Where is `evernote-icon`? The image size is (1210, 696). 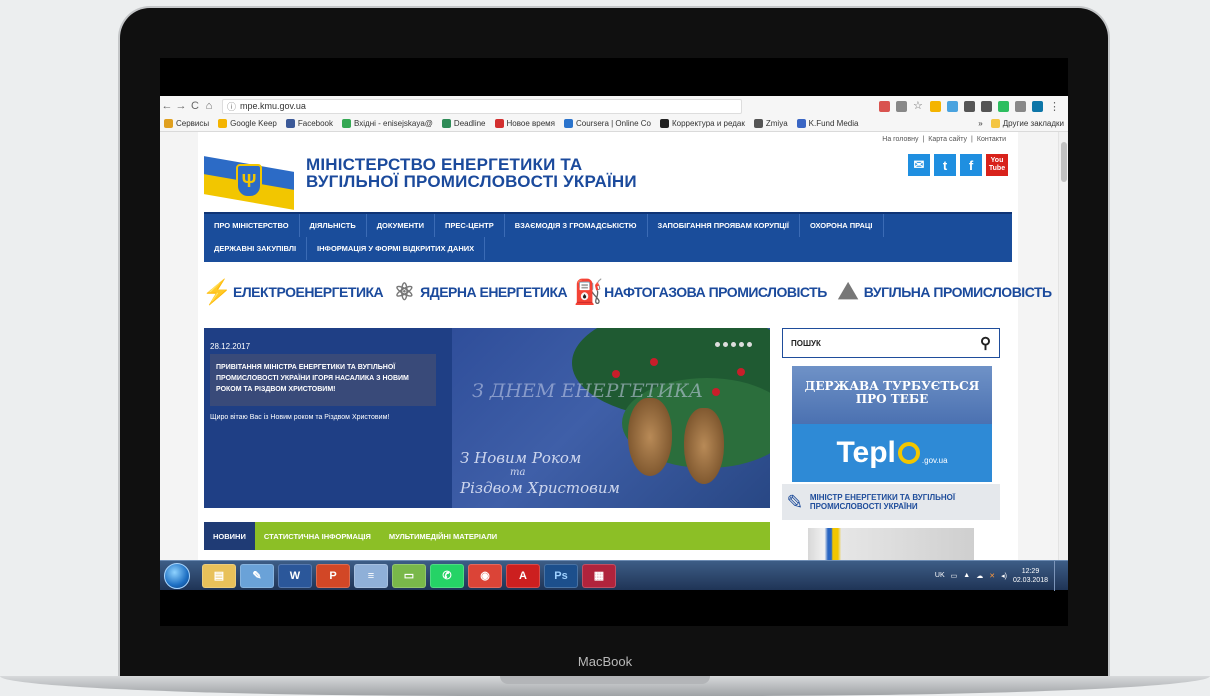 evernote-icon is located at coordinates (1003, 106).